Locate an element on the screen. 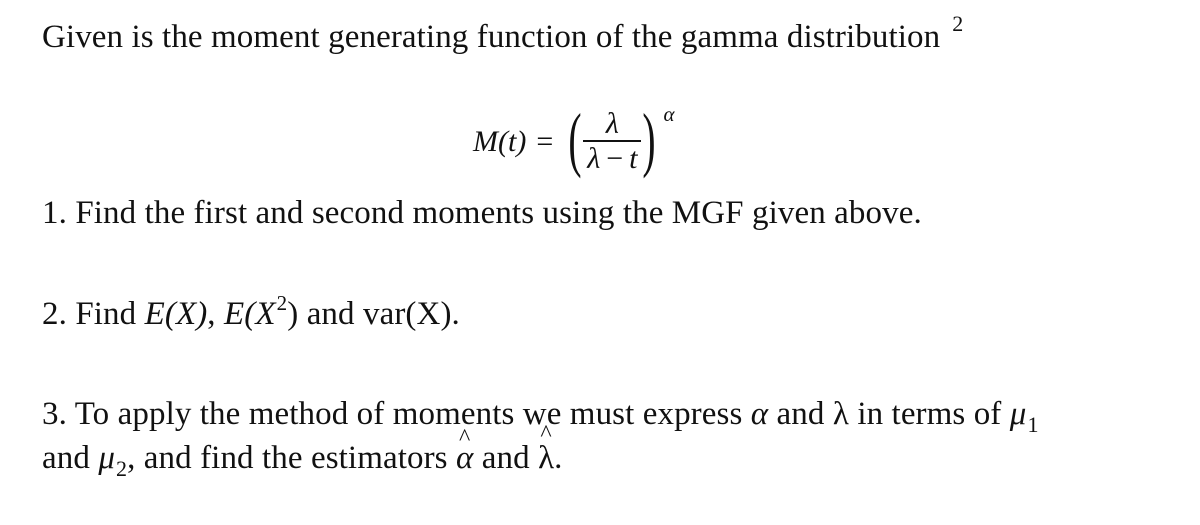 This screenshot has height=525, width=1200. comma: , is located at coordinates (211, 314).